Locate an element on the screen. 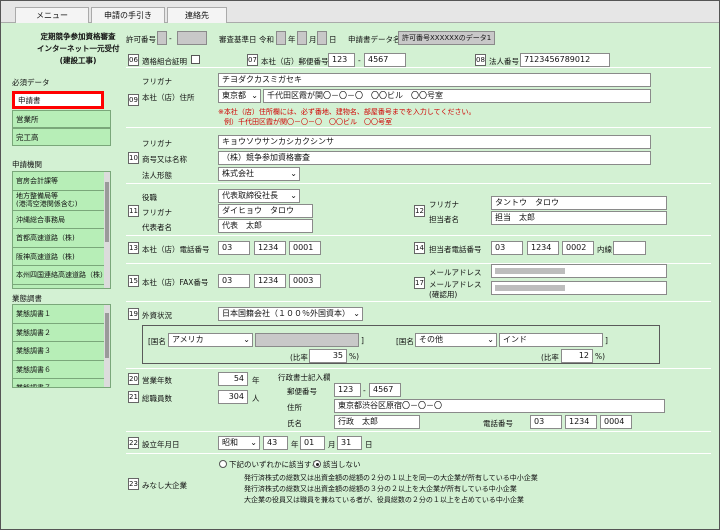  deemed-large-radio-yes is located at coordinates (223, 464).